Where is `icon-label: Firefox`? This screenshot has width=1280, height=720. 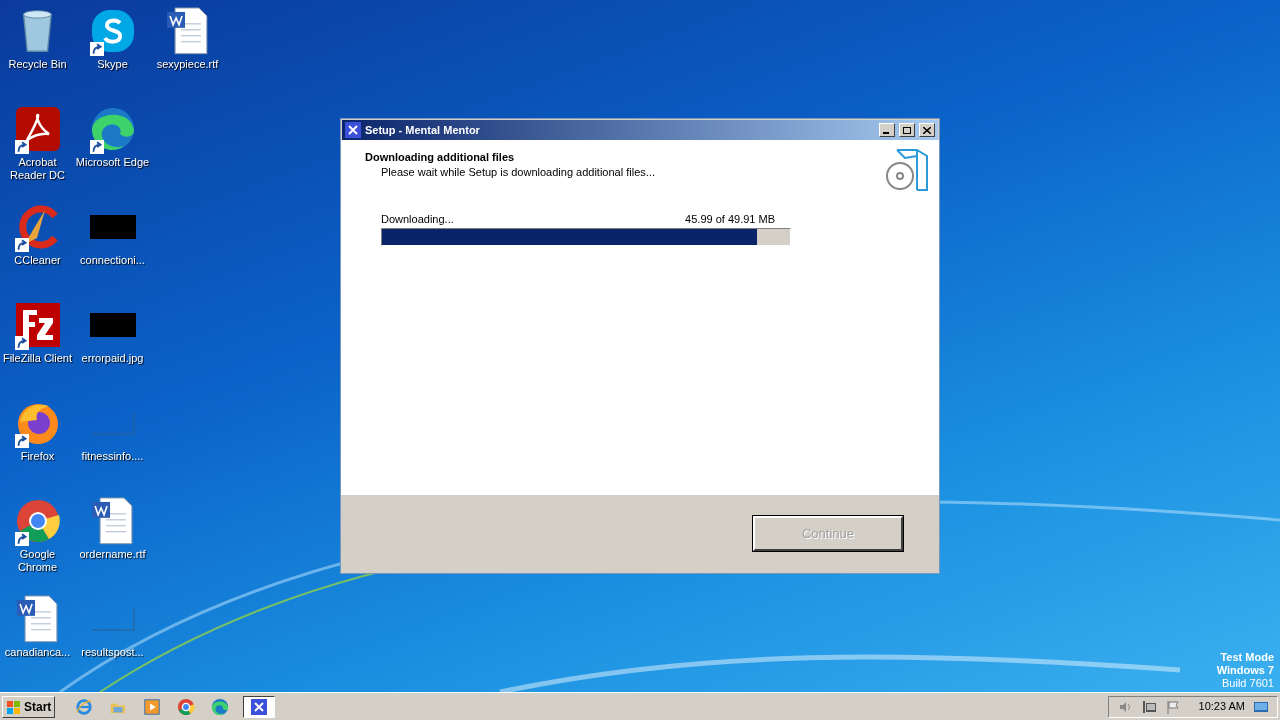
icon-label: Firefox is located at coordinates (37, 456).